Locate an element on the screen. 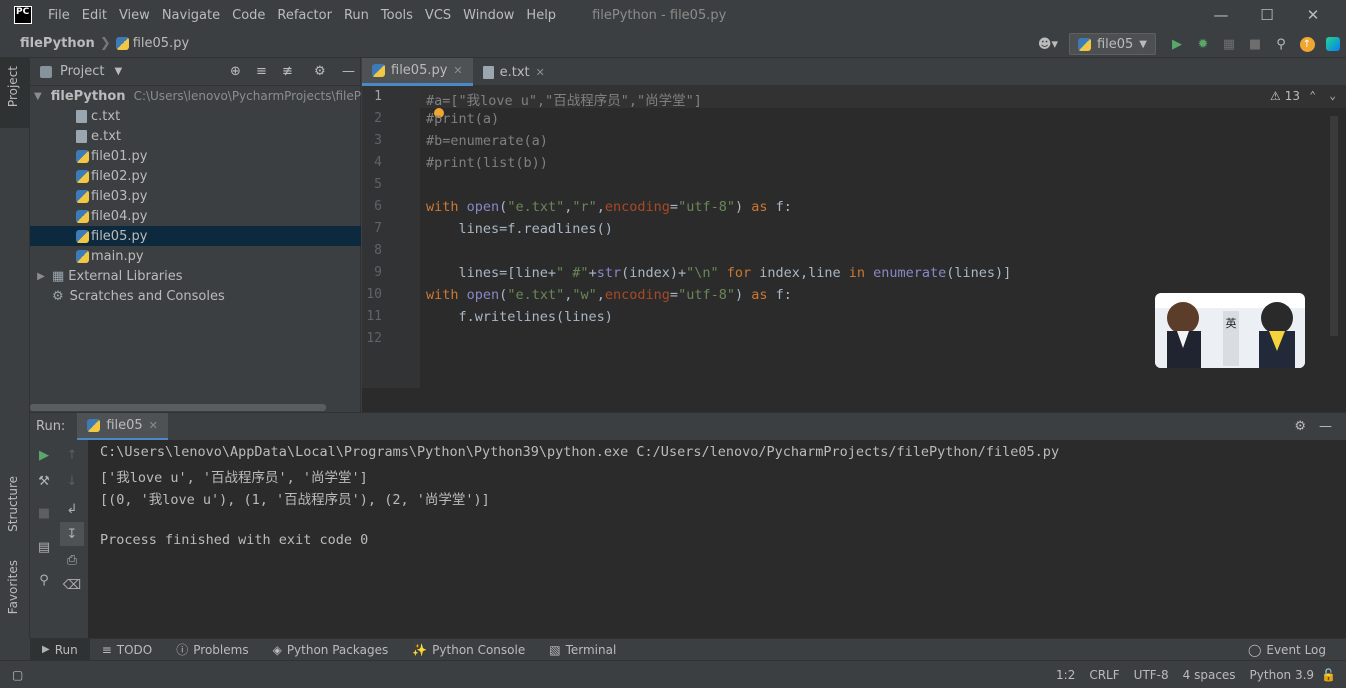  tree-file: main.py is located at coordinates (195, 256).